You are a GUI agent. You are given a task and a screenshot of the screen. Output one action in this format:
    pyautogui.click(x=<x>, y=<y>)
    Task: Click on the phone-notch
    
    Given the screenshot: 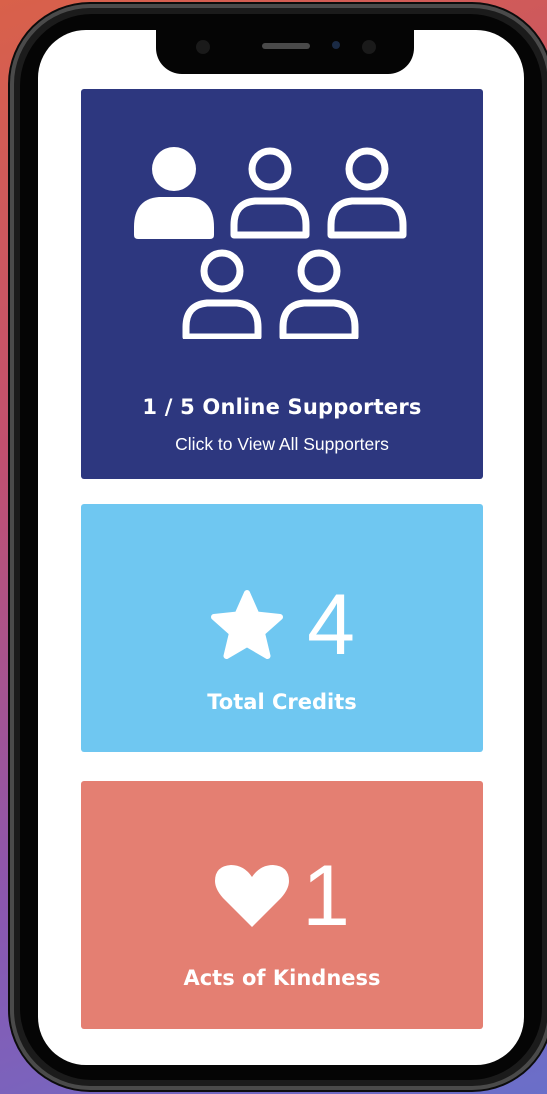 What is the action you would take?
    pyautogui.click(x=285, y=52)
    